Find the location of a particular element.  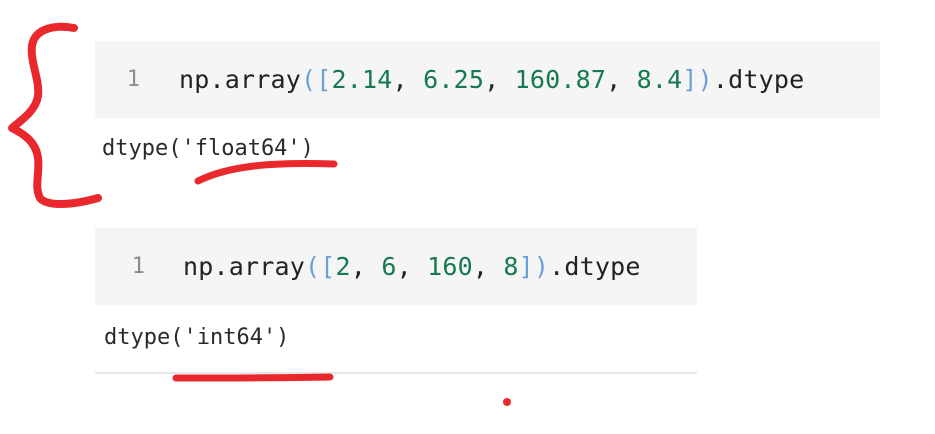

code-number: 6.25 is located at coordinates (454, 79).